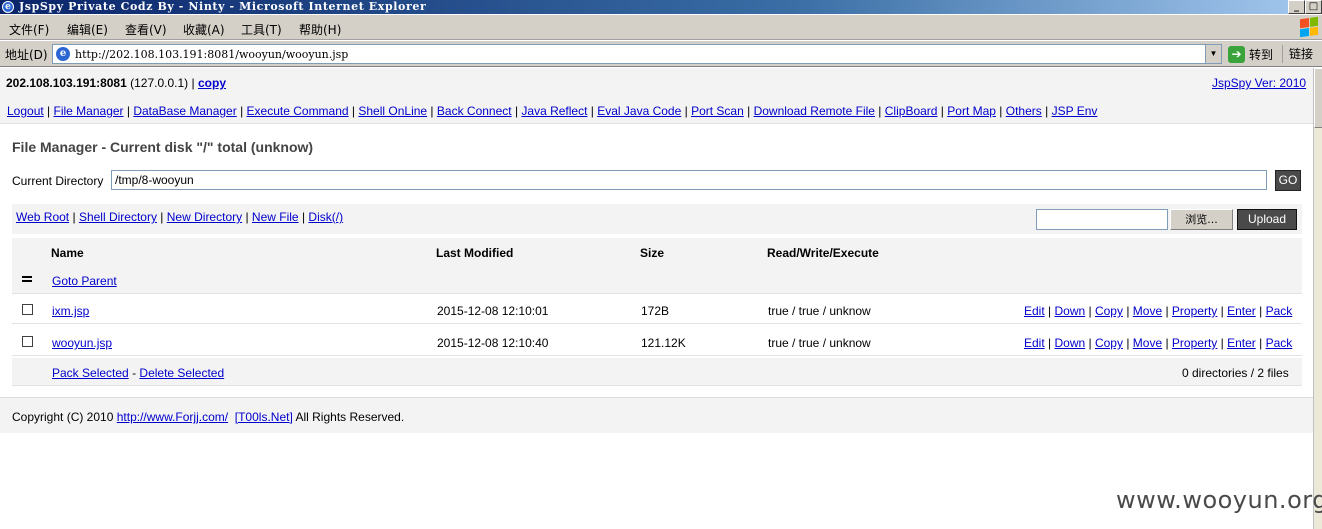 This screenshot has height=529, width=1322. What do you see at coordinates (1024, 111) in the screenshot?
I see `nav-others: Others` at bounding box center [1024, 111].